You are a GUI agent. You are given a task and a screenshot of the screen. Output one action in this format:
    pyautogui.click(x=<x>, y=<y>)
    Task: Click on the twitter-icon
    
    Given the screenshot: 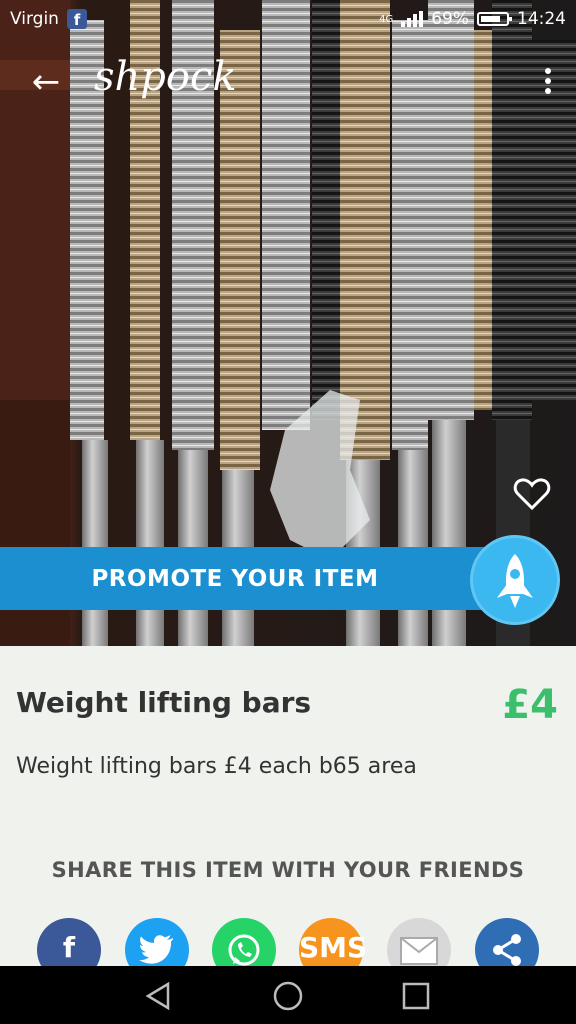 What is the action you would take?
    pyautogui.click(x=156, y=949)
    